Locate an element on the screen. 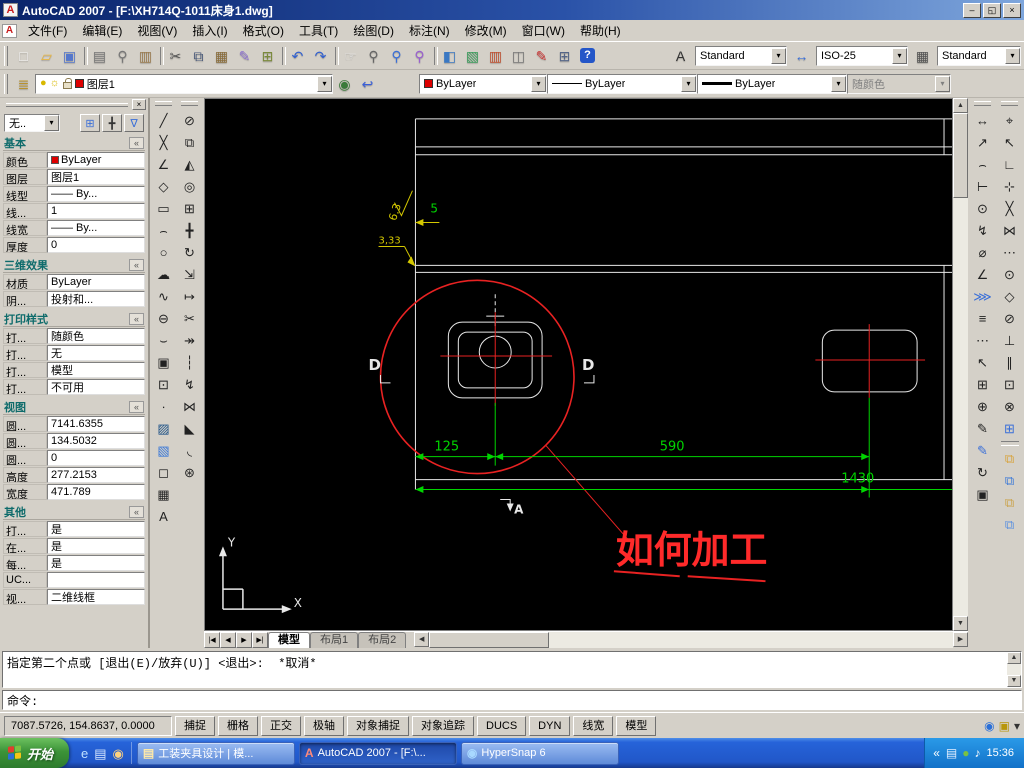 The width and height of the screenshot is (1024, 768). save-button: ▣ is located at coordinates (69, 56).